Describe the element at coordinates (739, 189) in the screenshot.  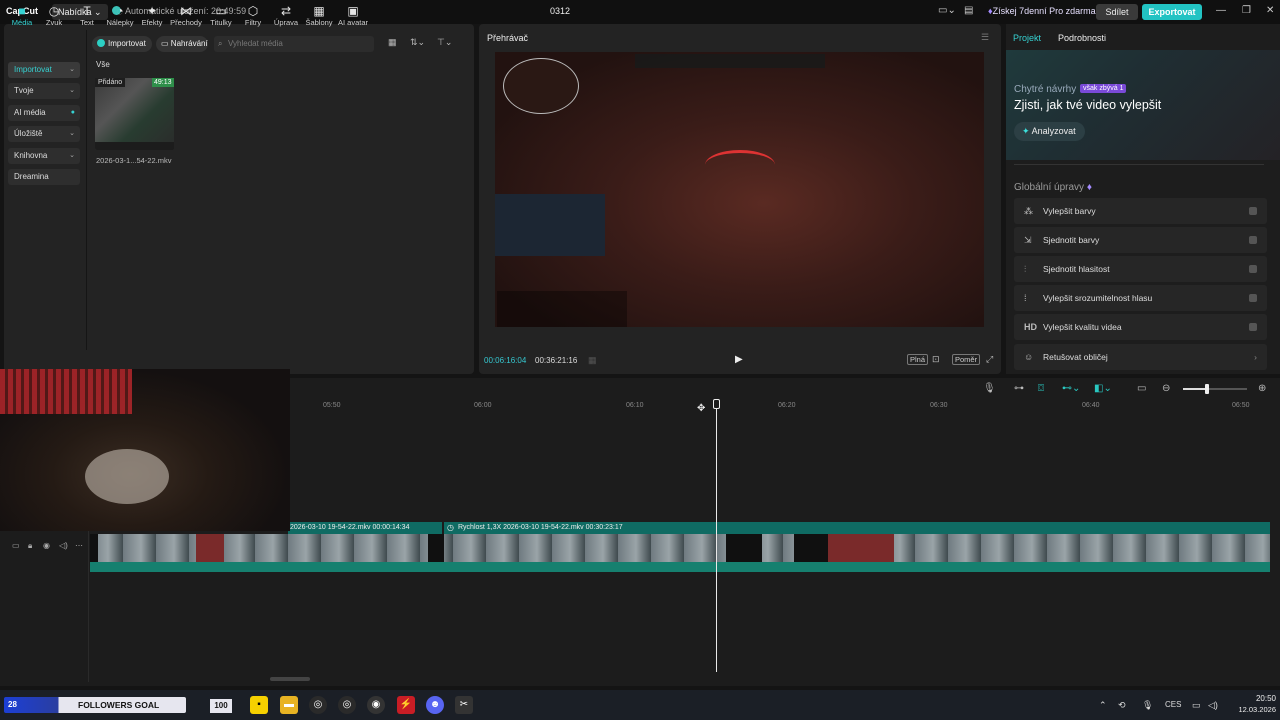
I see `video-preview` at that location.